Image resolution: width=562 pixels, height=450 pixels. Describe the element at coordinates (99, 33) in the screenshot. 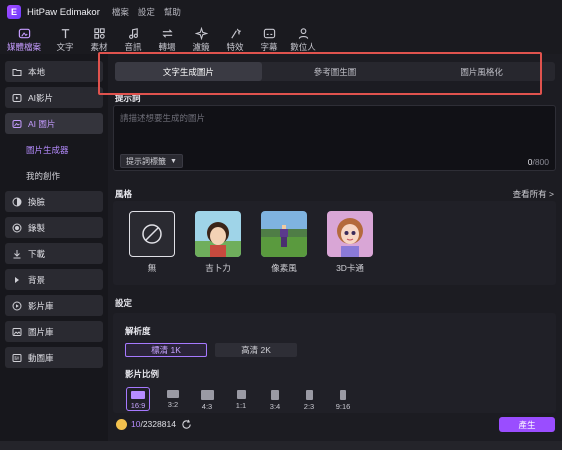

I see `assets-icon` at that location.